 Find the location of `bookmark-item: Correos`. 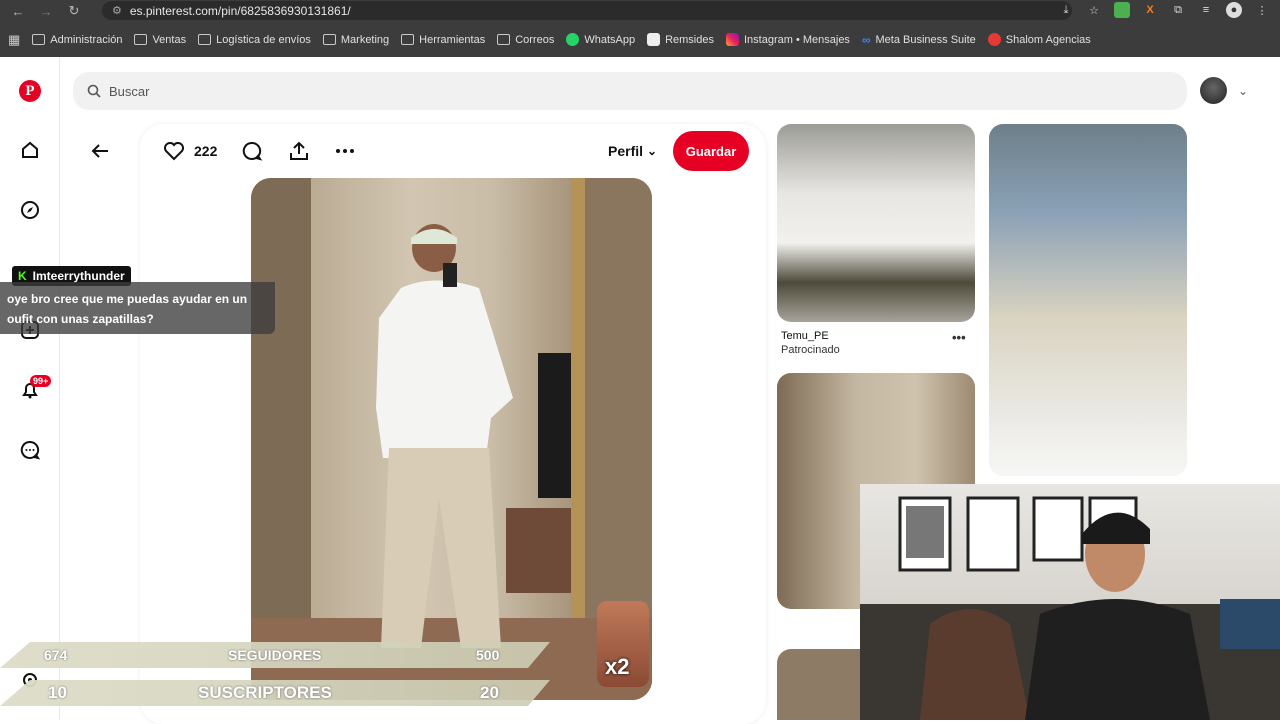

bookmark-item: Correos is located at coordinates (525, 40).